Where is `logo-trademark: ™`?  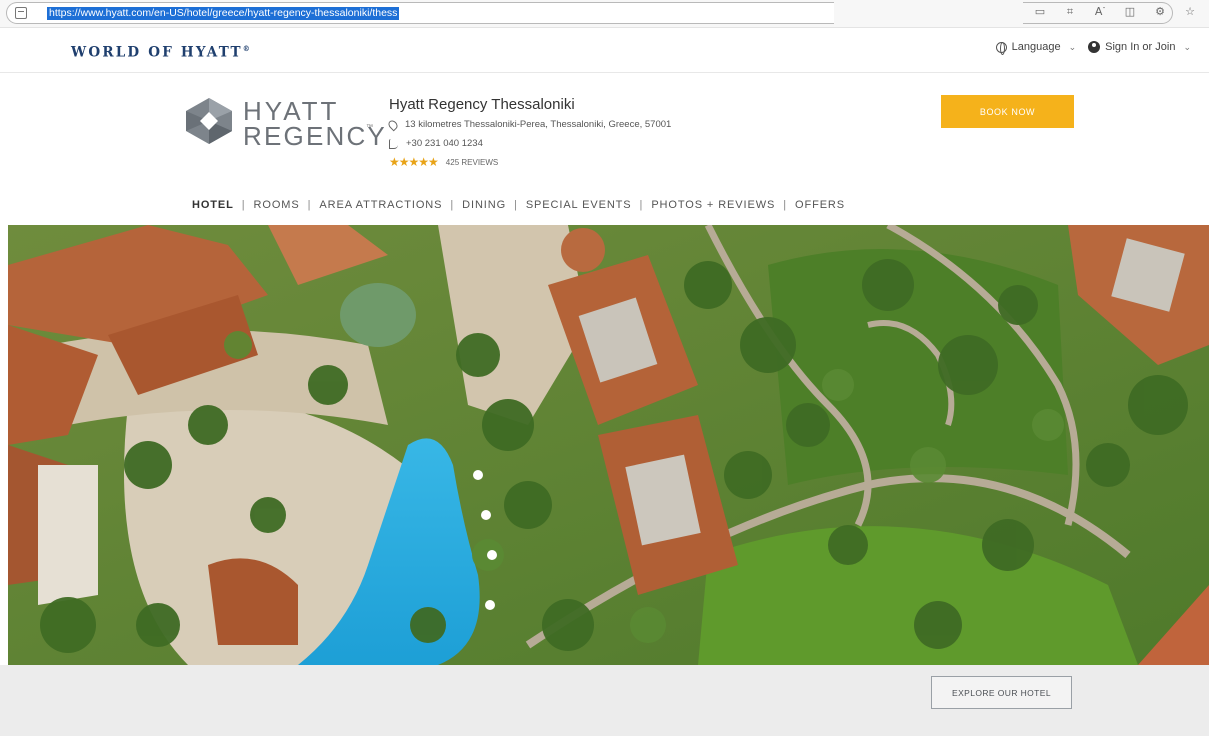
logo-trademark: ™ is located at coordinates (369, 127).